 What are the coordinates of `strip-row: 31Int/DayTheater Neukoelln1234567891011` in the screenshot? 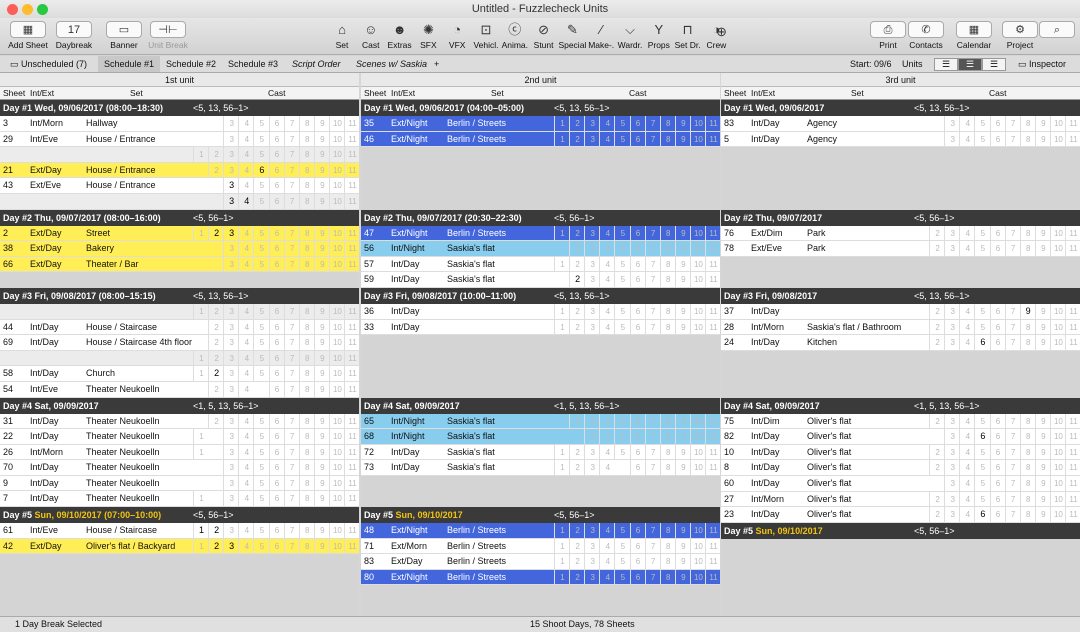 It's located at (179, 421).